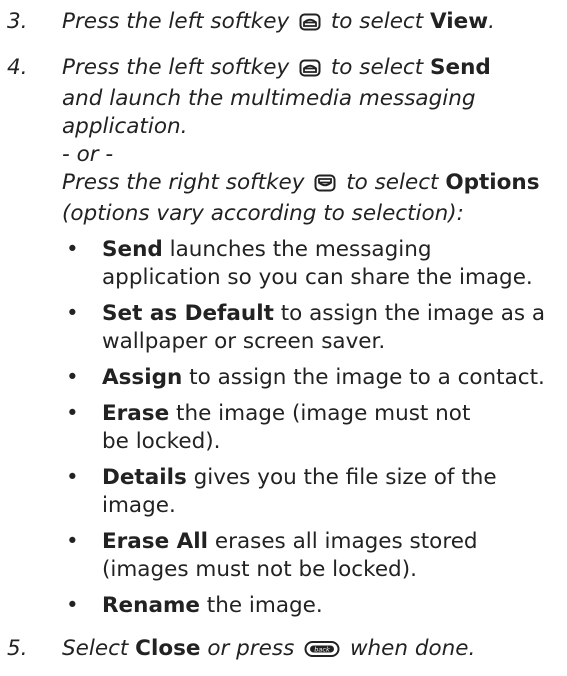 This screenshot has width=567, height=676. What do you see at coordinates (244, 341) in the screenshot?
I see `option-desc: wallpaper or screen saver.` at bounding box center [244, 341].